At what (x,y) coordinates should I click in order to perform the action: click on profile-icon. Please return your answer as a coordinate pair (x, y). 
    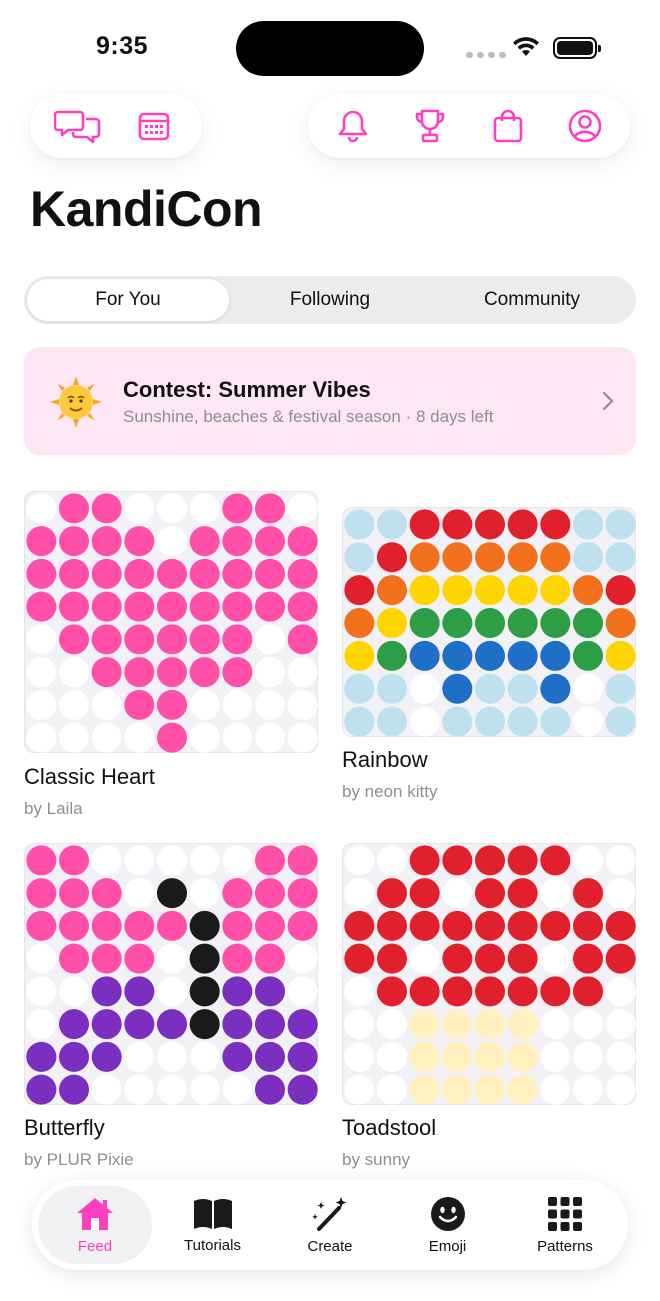
    Looking at the image, I should click on (585, 126).